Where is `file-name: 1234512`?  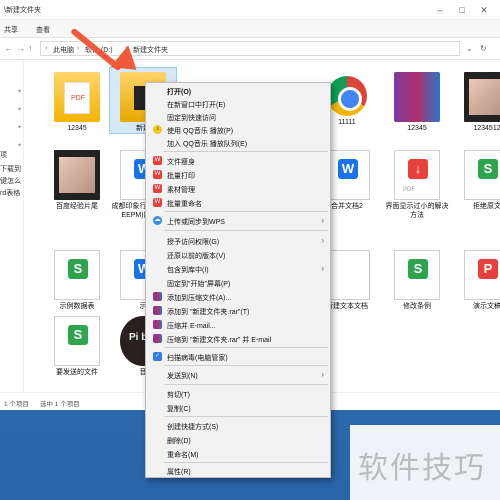
file-name: 1234512 is located at coordinates (486, 128).